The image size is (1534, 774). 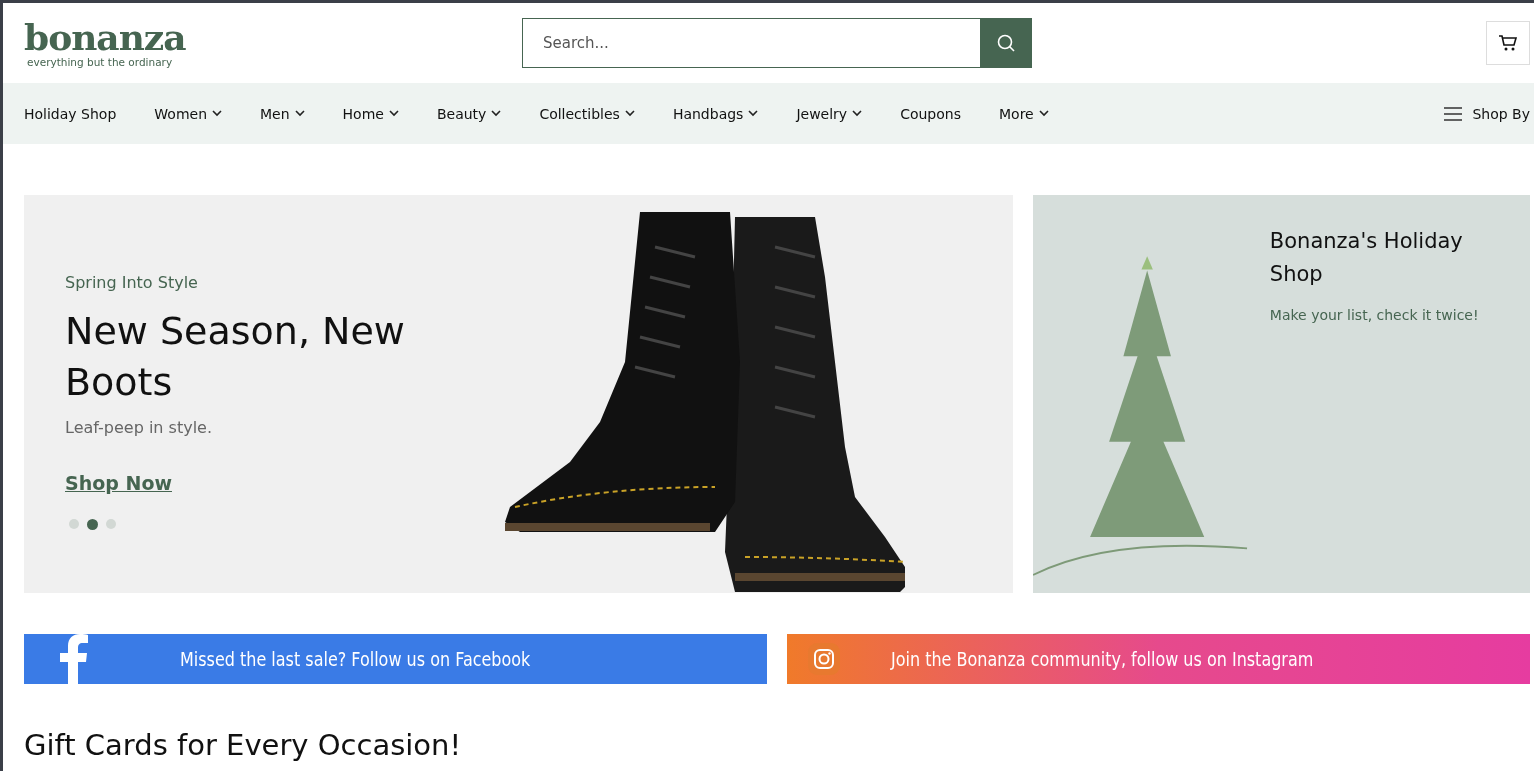 What do you see at coordinates (70, 113) in the screenshot?
I see `nav-link: Holiday Shop` at bounding box center [70, 113].